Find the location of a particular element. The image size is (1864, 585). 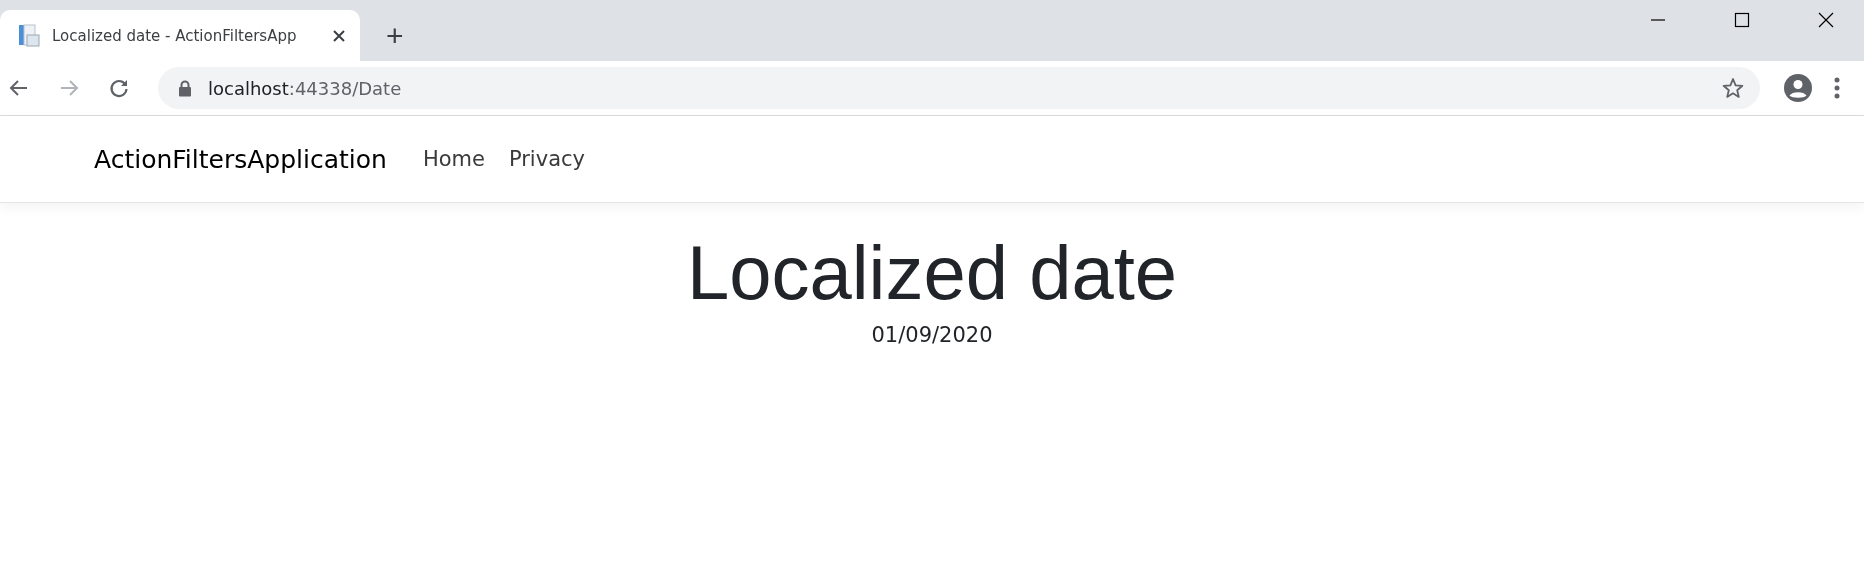

maximize-icon is located at coordinates (1742, 20).